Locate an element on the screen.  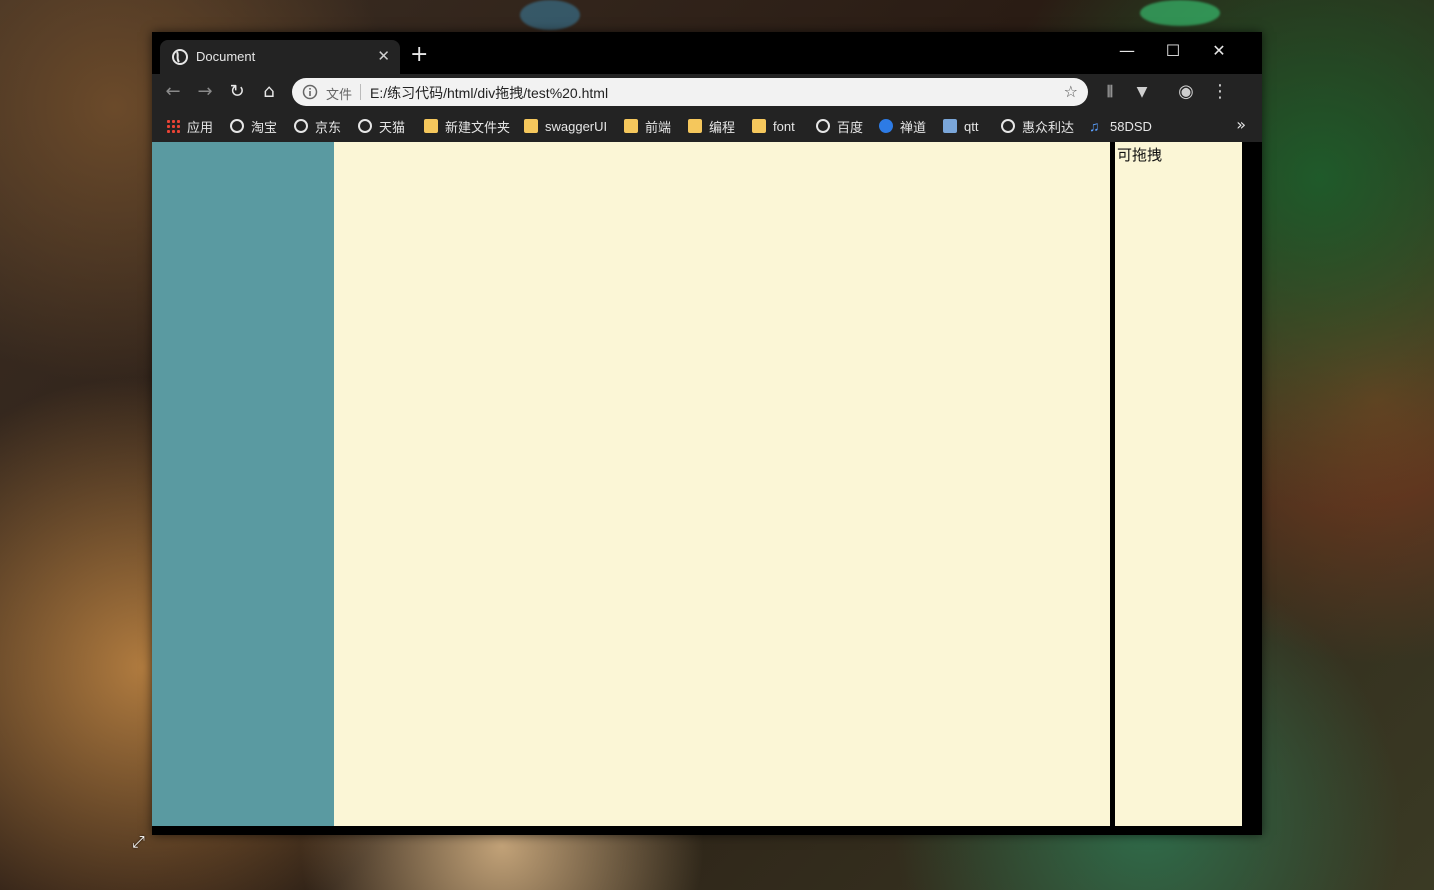
back-button: ← is located at coordinates (173, 92).